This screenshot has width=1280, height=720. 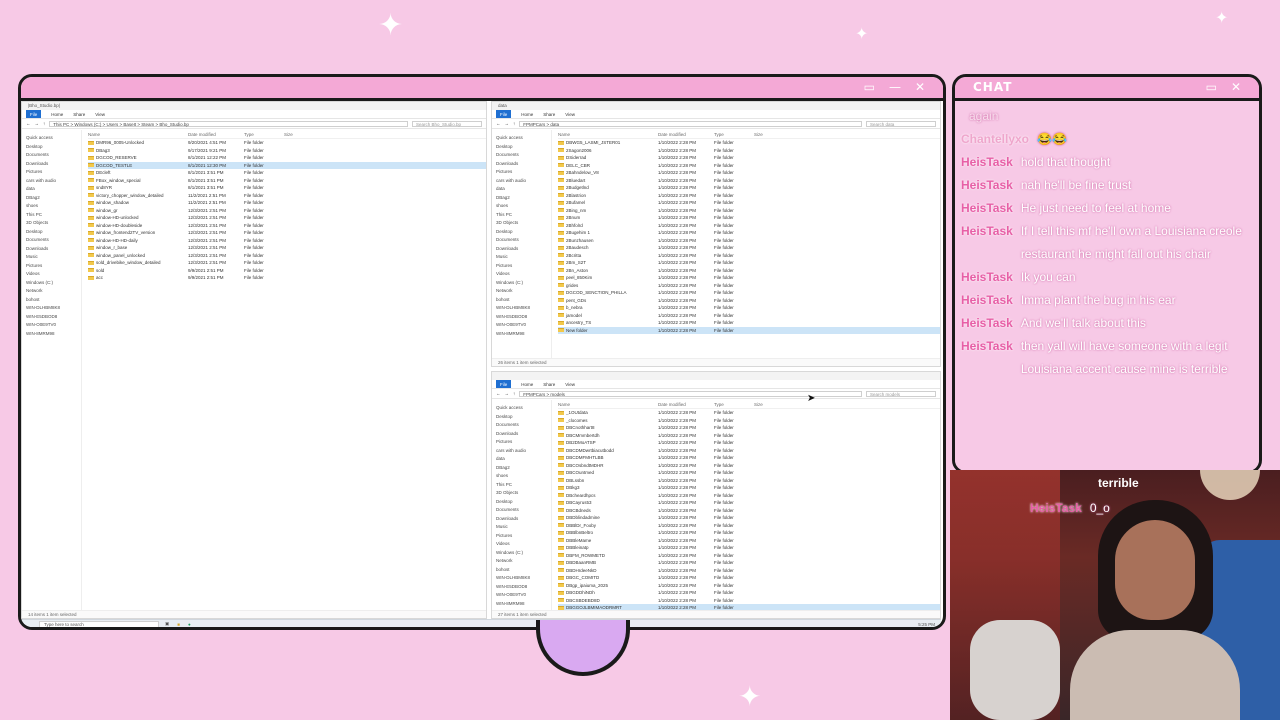 What do you see at coordinates (749, 578) in the screenshot?
I see `table-row: DBGC_COMITD 1/10/2022 2:28 PM File folder` at bounding box center [749, 578].